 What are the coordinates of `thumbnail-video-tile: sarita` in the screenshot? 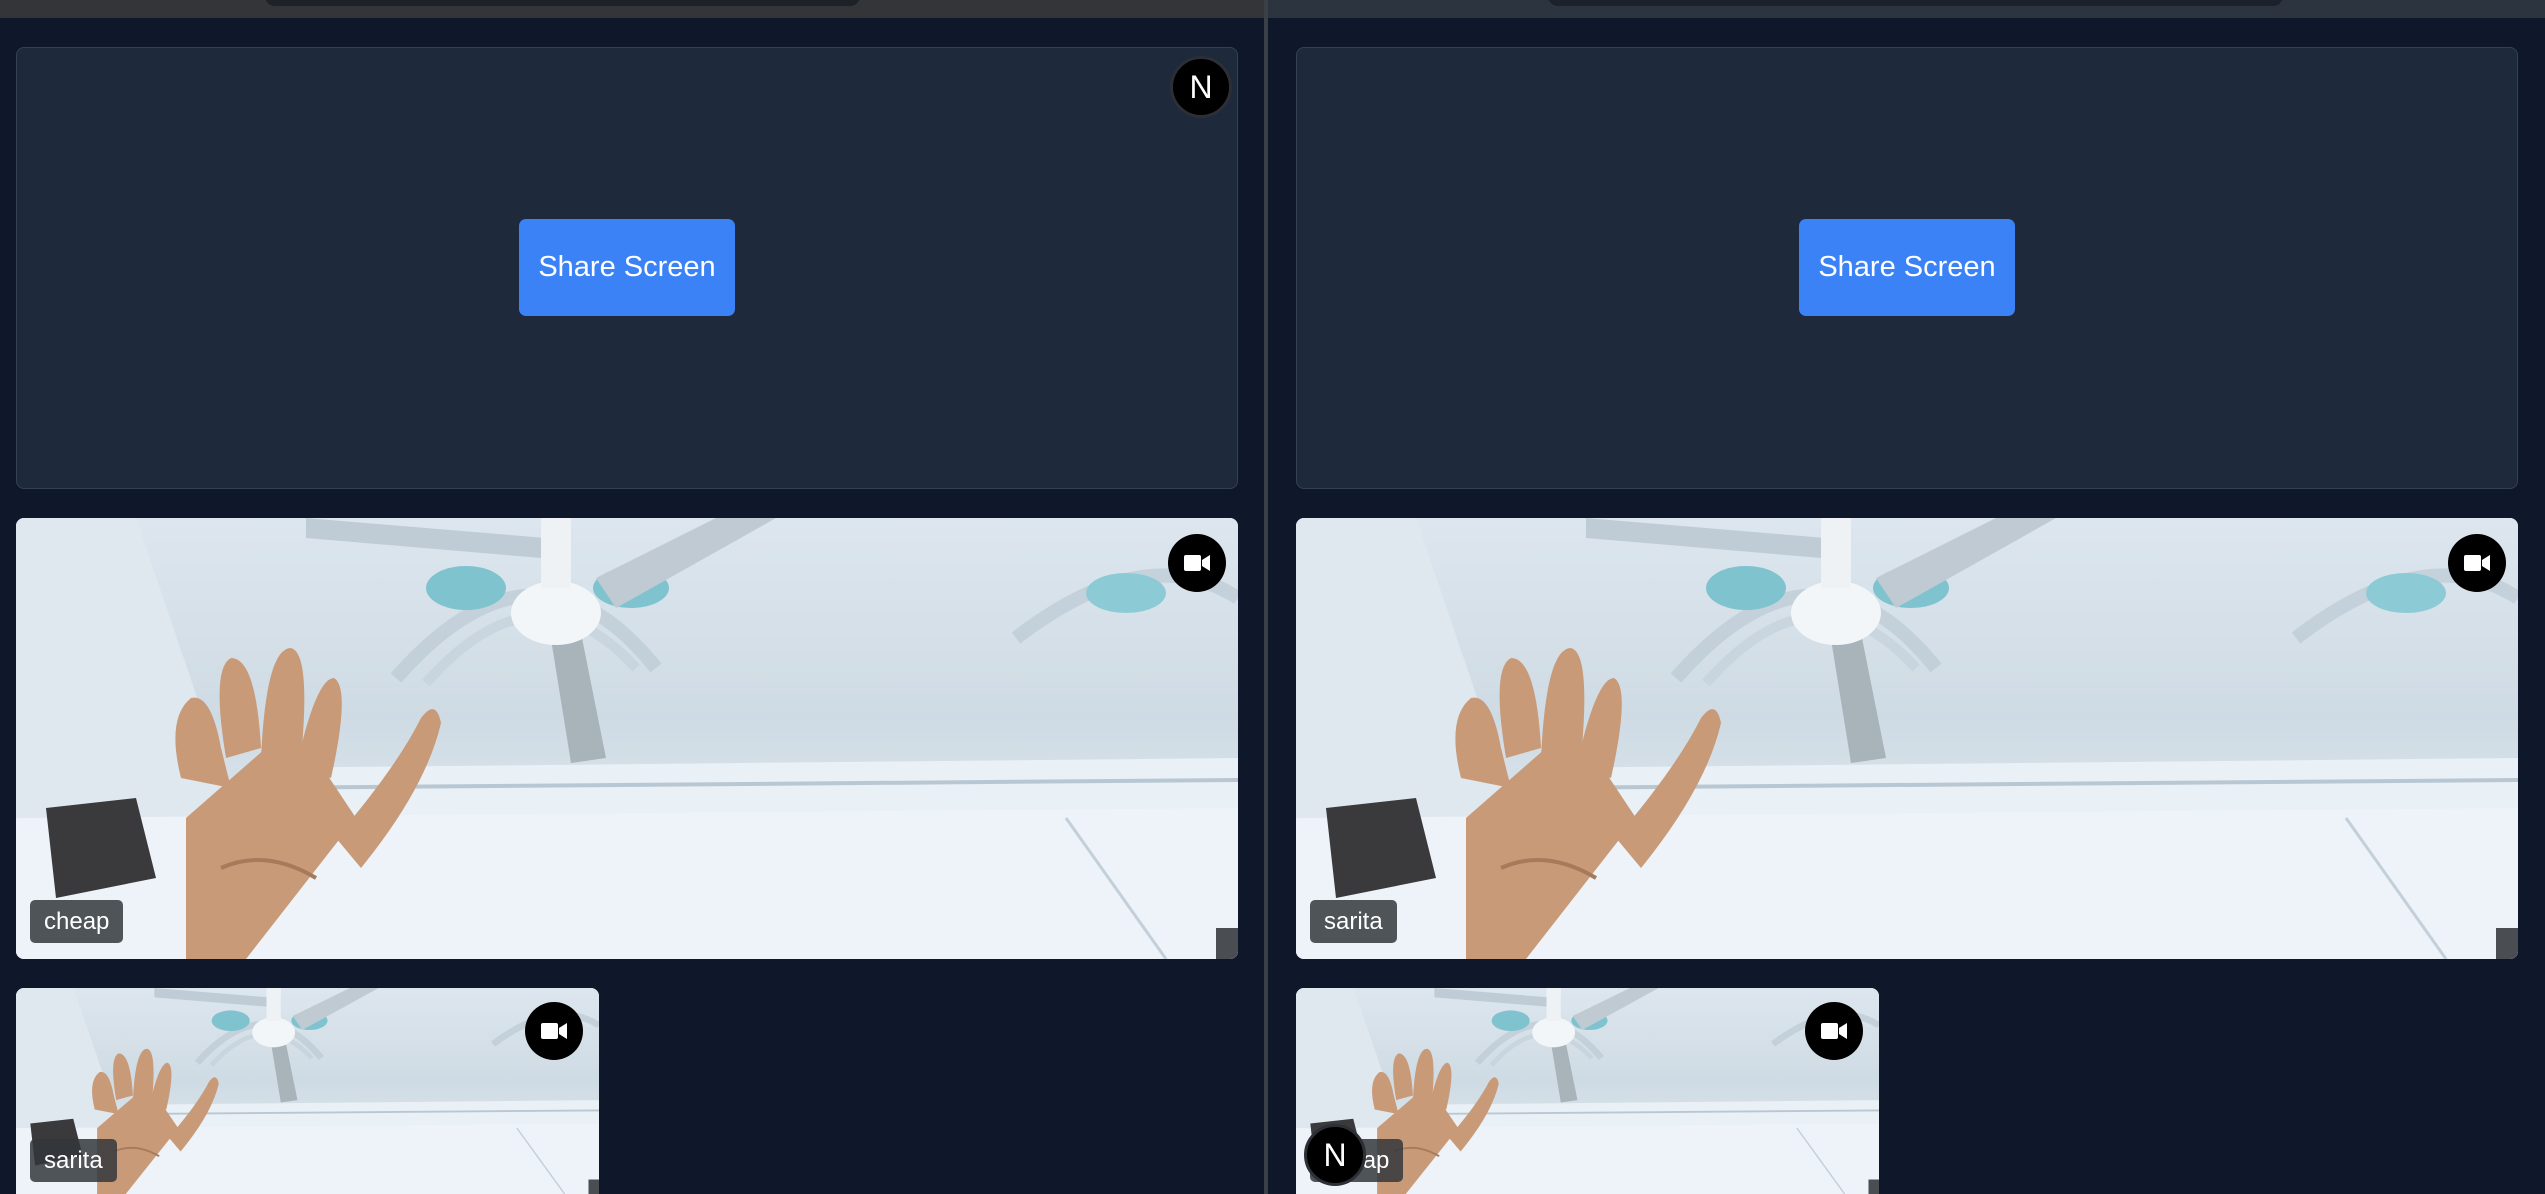 It's located at (307, 1091).